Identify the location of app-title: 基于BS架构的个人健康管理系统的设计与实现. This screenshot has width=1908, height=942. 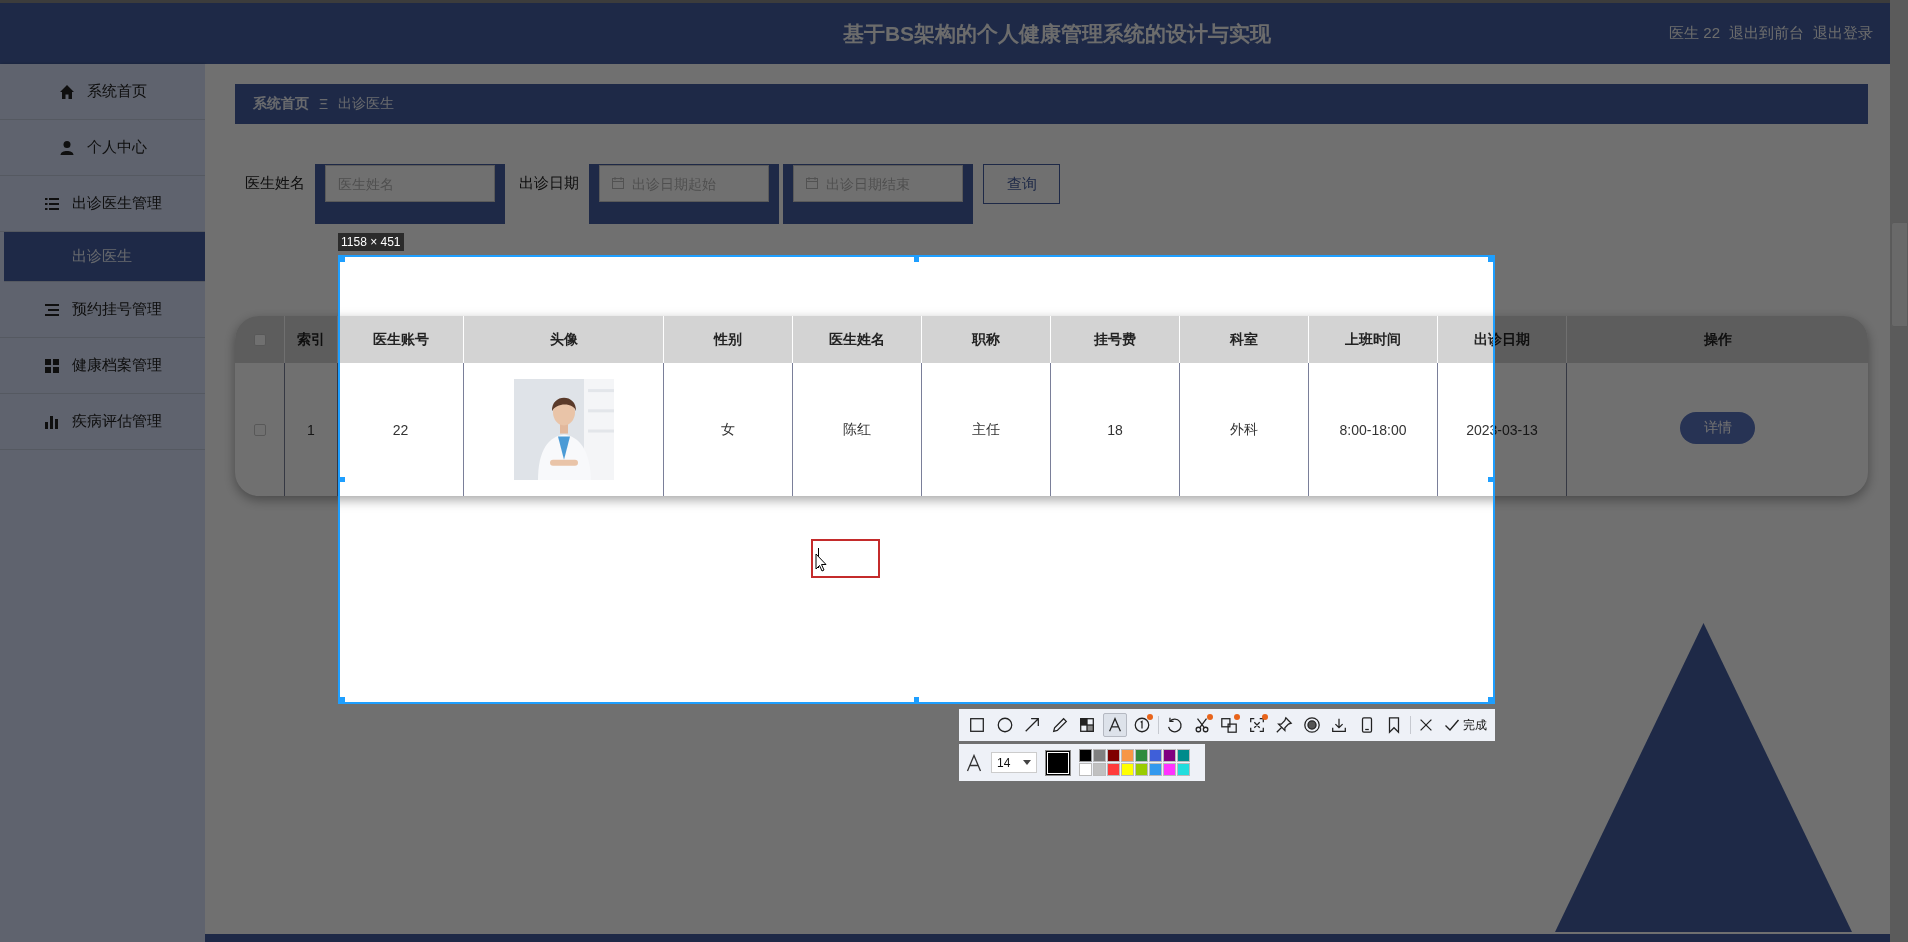
(1057, 33).